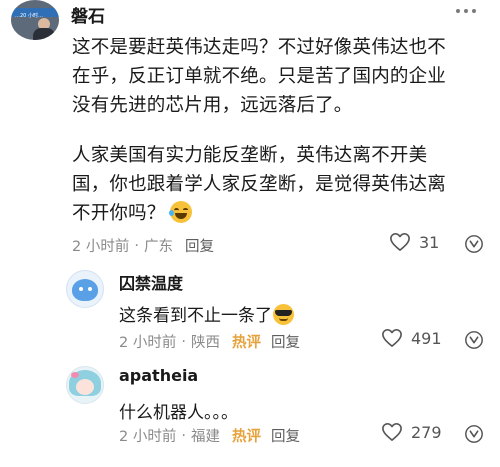  I want to click on reply-text: 这条看到不止一条了, so click(195, 316).